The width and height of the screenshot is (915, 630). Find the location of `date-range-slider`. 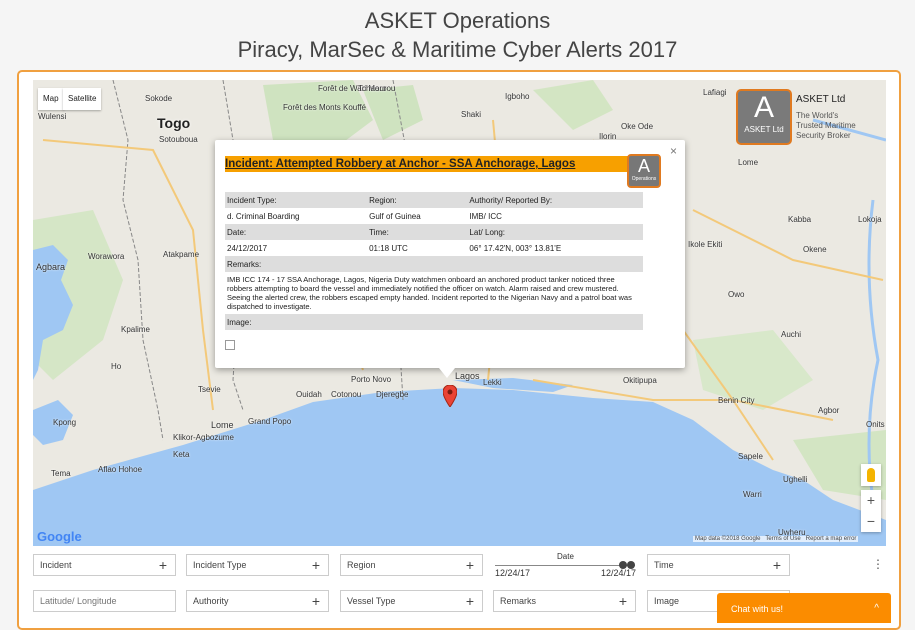

date-range-slider is located at coordinates (565, 565).